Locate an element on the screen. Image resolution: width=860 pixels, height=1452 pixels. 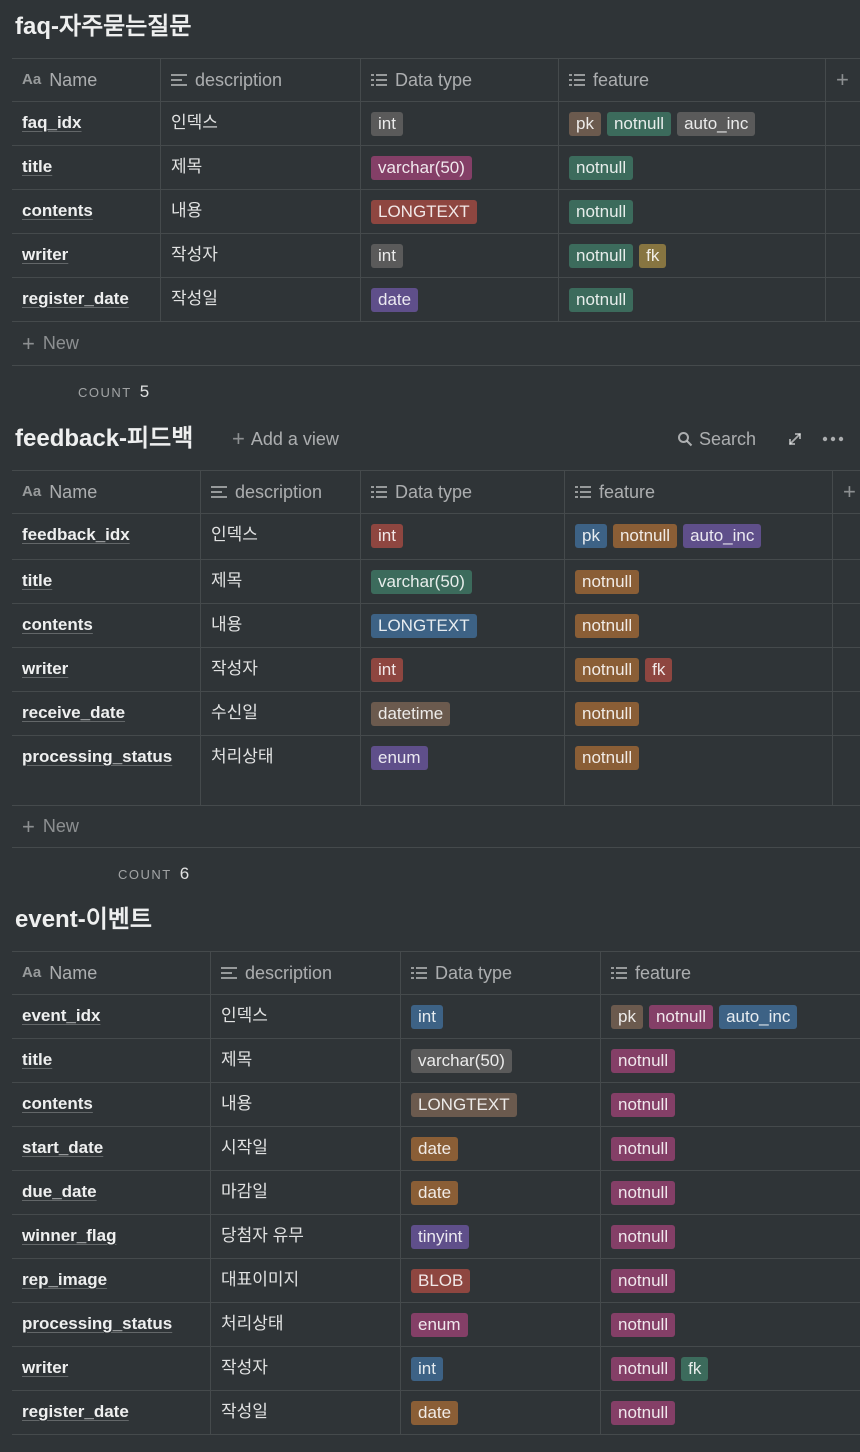
name-cell: start_date is located at coordinates (111, 1148).